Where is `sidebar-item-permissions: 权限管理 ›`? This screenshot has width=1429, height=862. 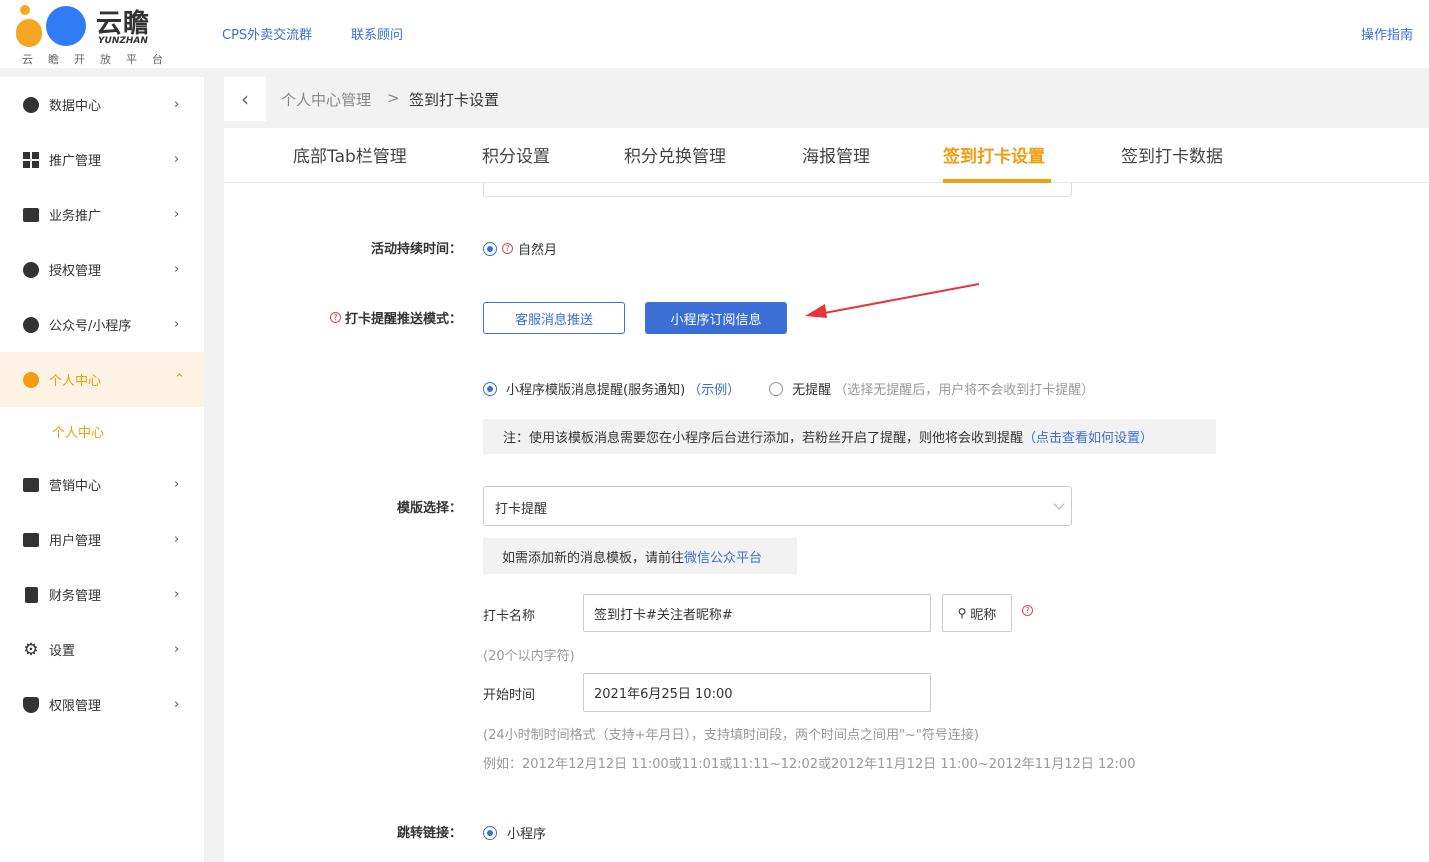
sidebar-item-permissions: 权限管理 › is located at coordinates (102, 704).